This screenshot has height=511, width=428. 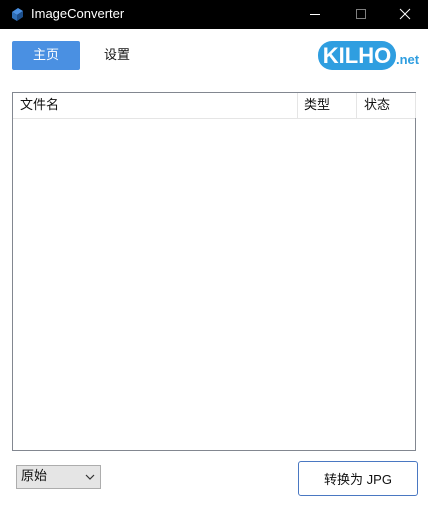 What do you see at coordinates (117, 55) in the screenshot?
I see `tab-settings: 设置` at bounding box center [117, 55].